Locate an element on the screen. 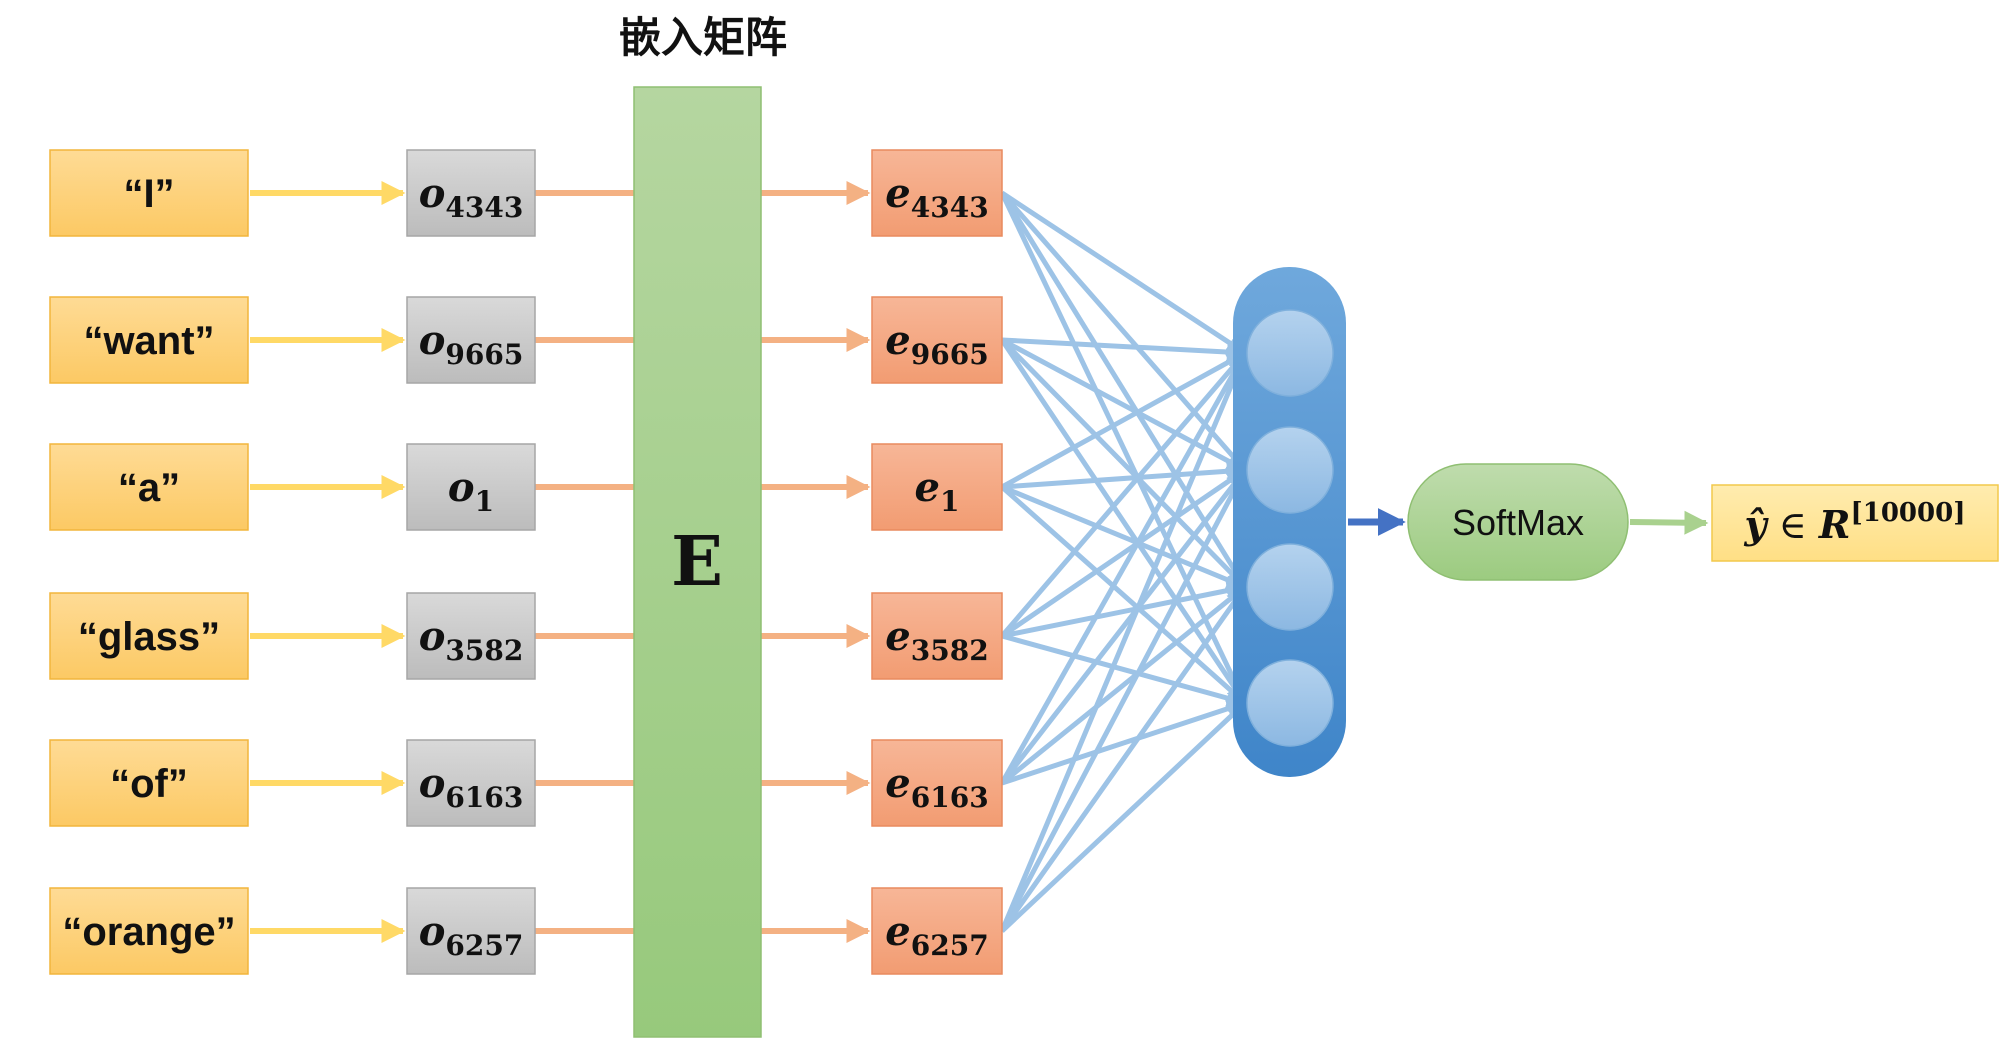  output-y-hat: ŷ is located at coordinates (1756, 524).